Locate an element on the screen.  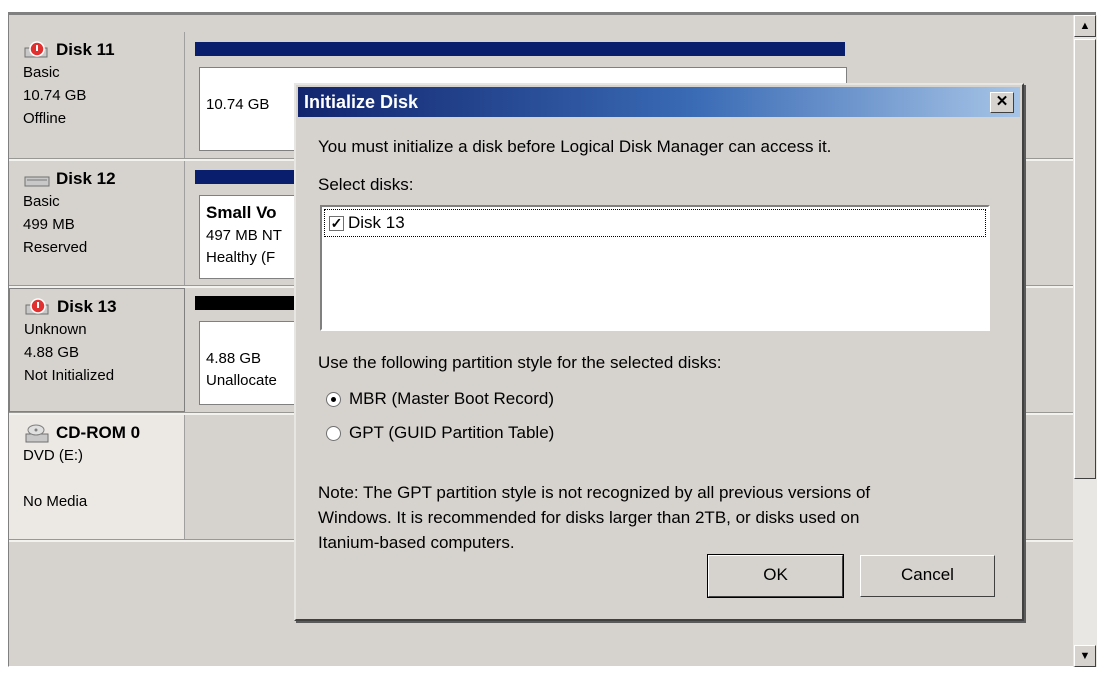
disk-name: Disk 12 is located at coordinates (86, 178).